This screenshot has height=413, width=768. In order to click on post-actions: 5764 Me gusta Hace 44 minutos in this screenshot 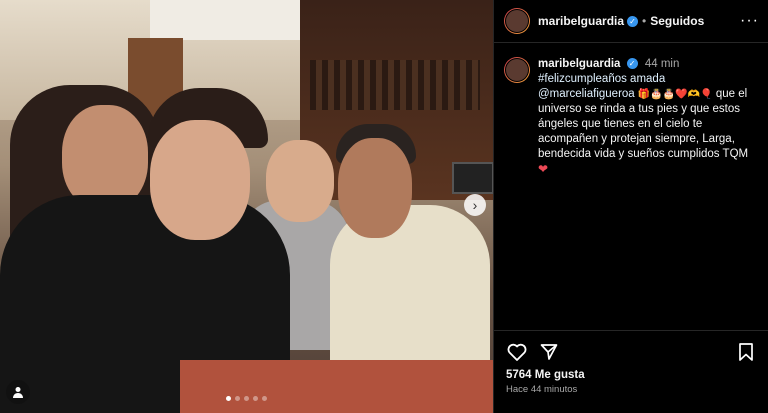, I will do `click(631, 362)`.